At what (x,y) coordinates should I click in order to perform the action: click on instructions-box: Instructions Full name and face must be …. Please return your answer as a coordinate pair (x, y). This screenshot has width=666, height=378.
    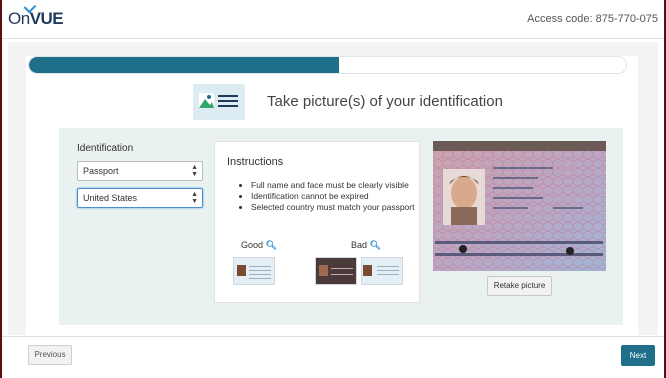
    Looking at the image, I should click on (317, 222).